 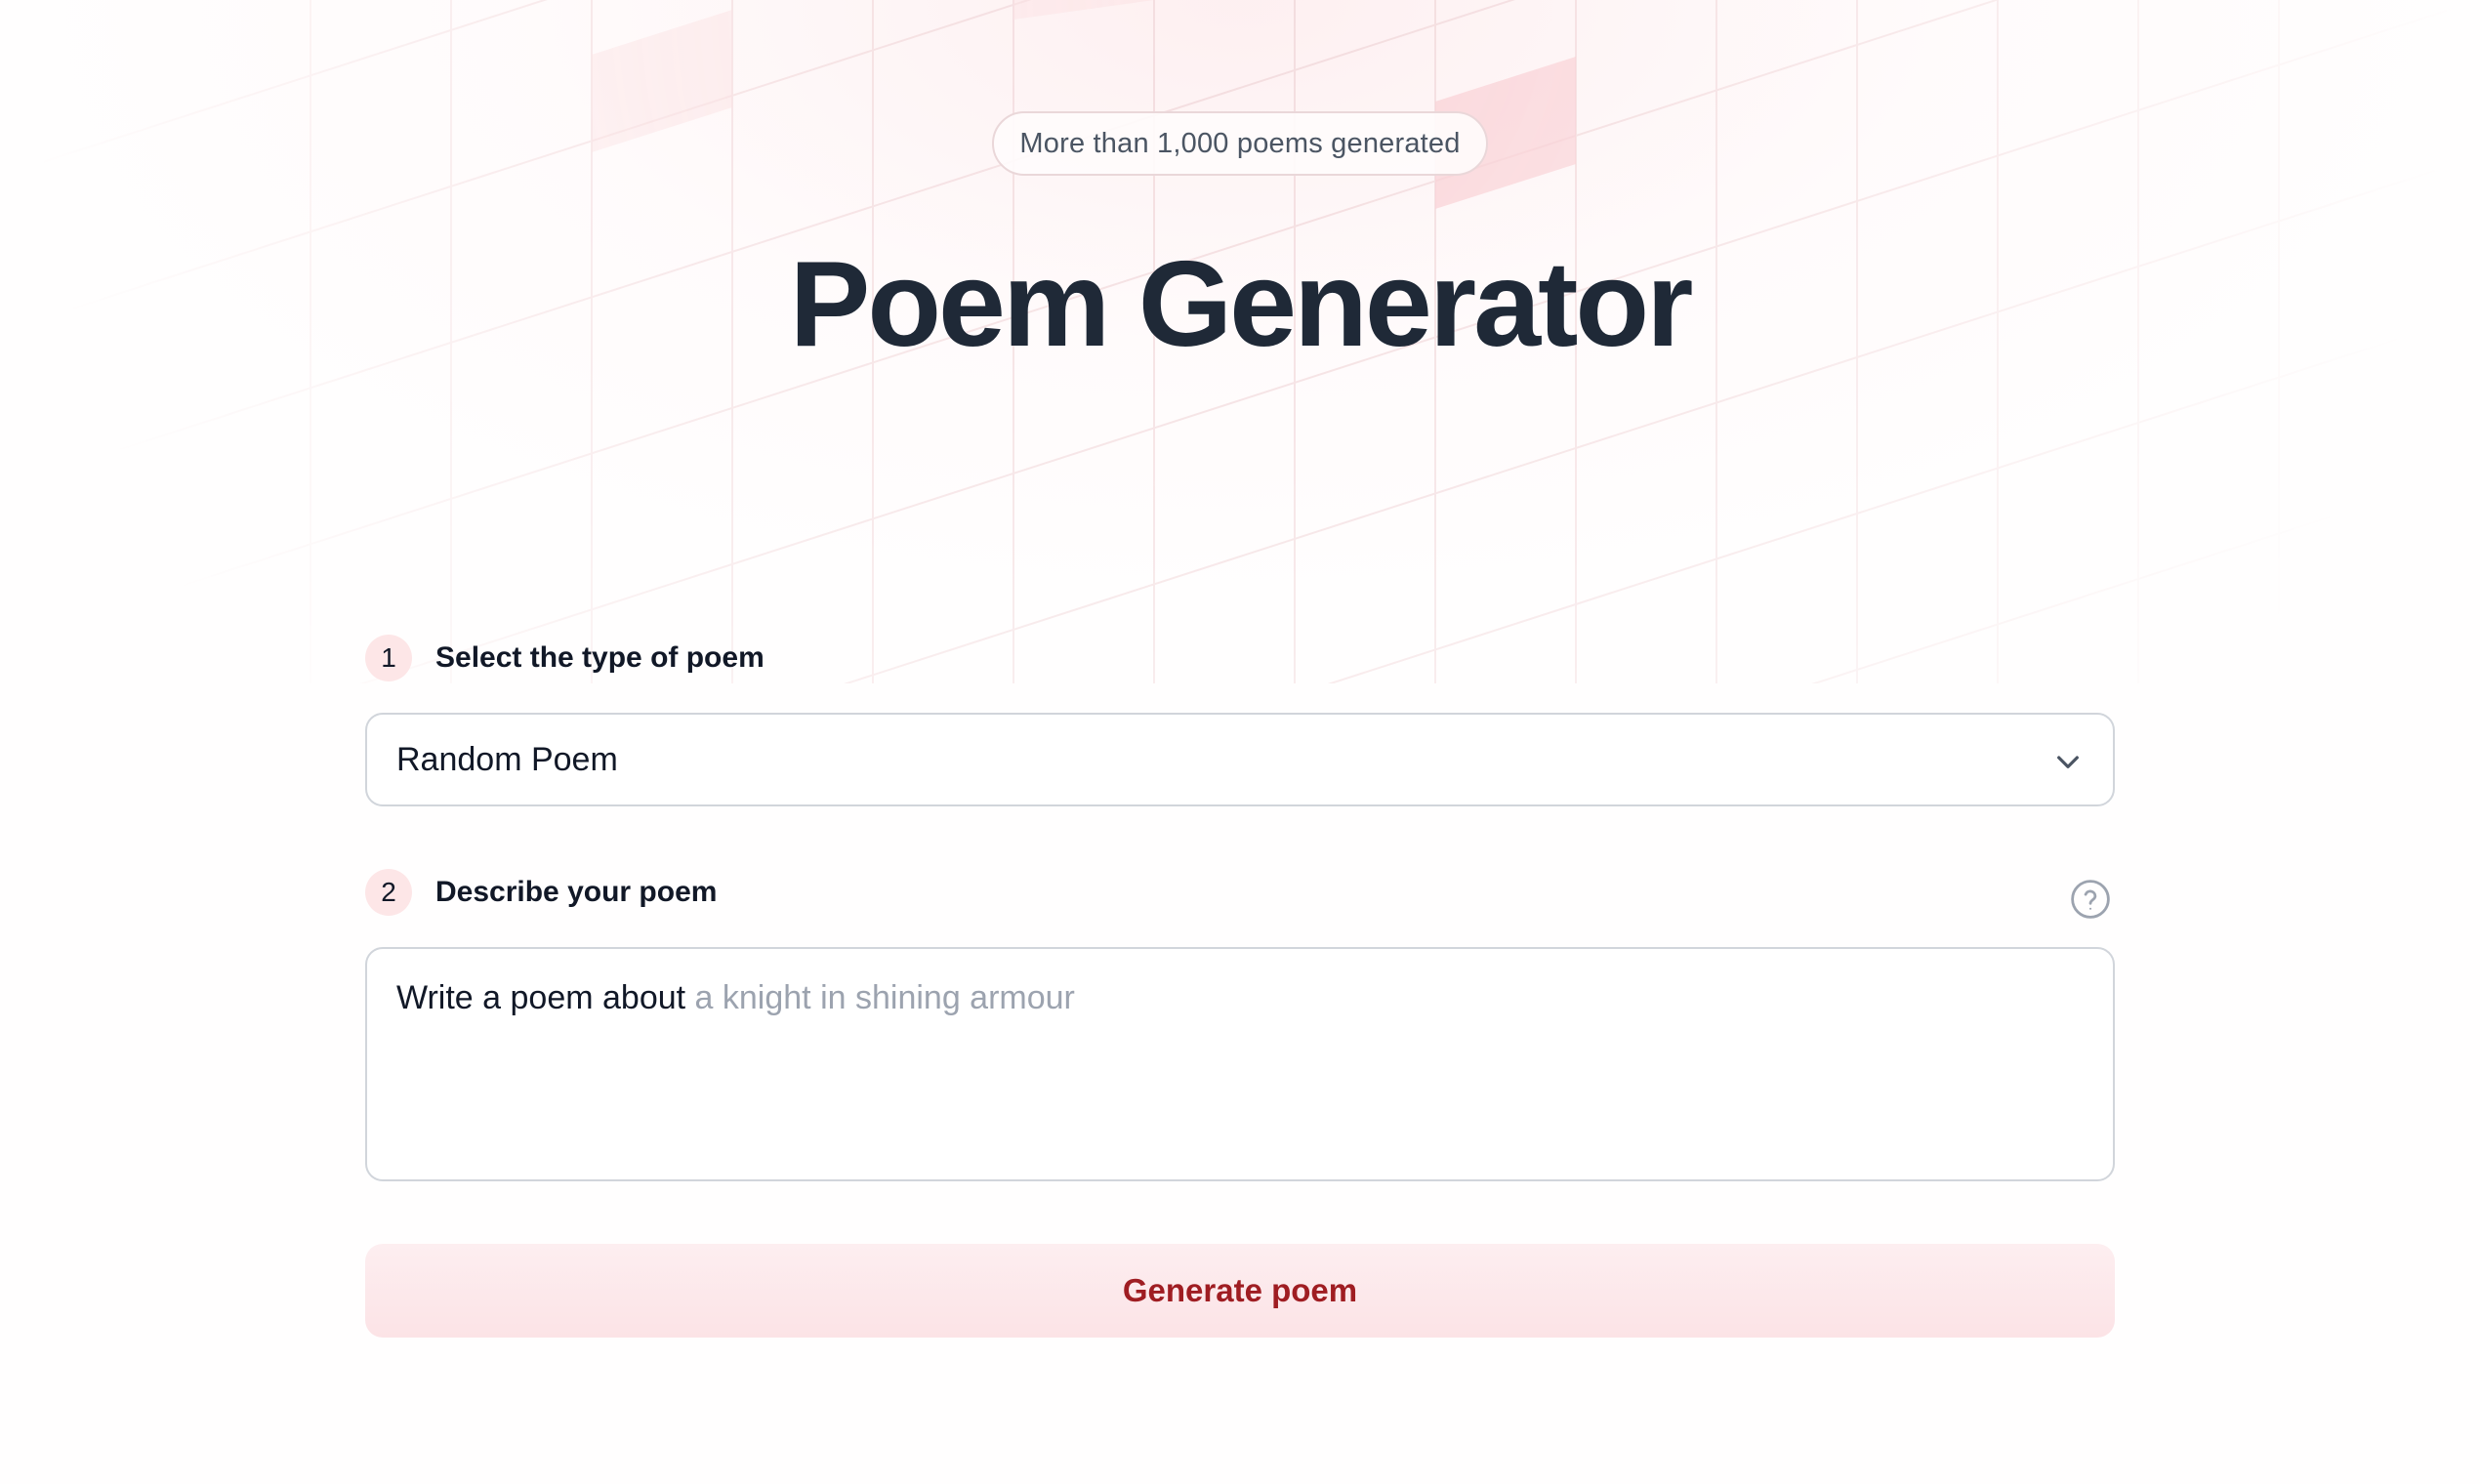 I want to click on generate-poem-button: Generate poem, so click(x=1240, y=1291).